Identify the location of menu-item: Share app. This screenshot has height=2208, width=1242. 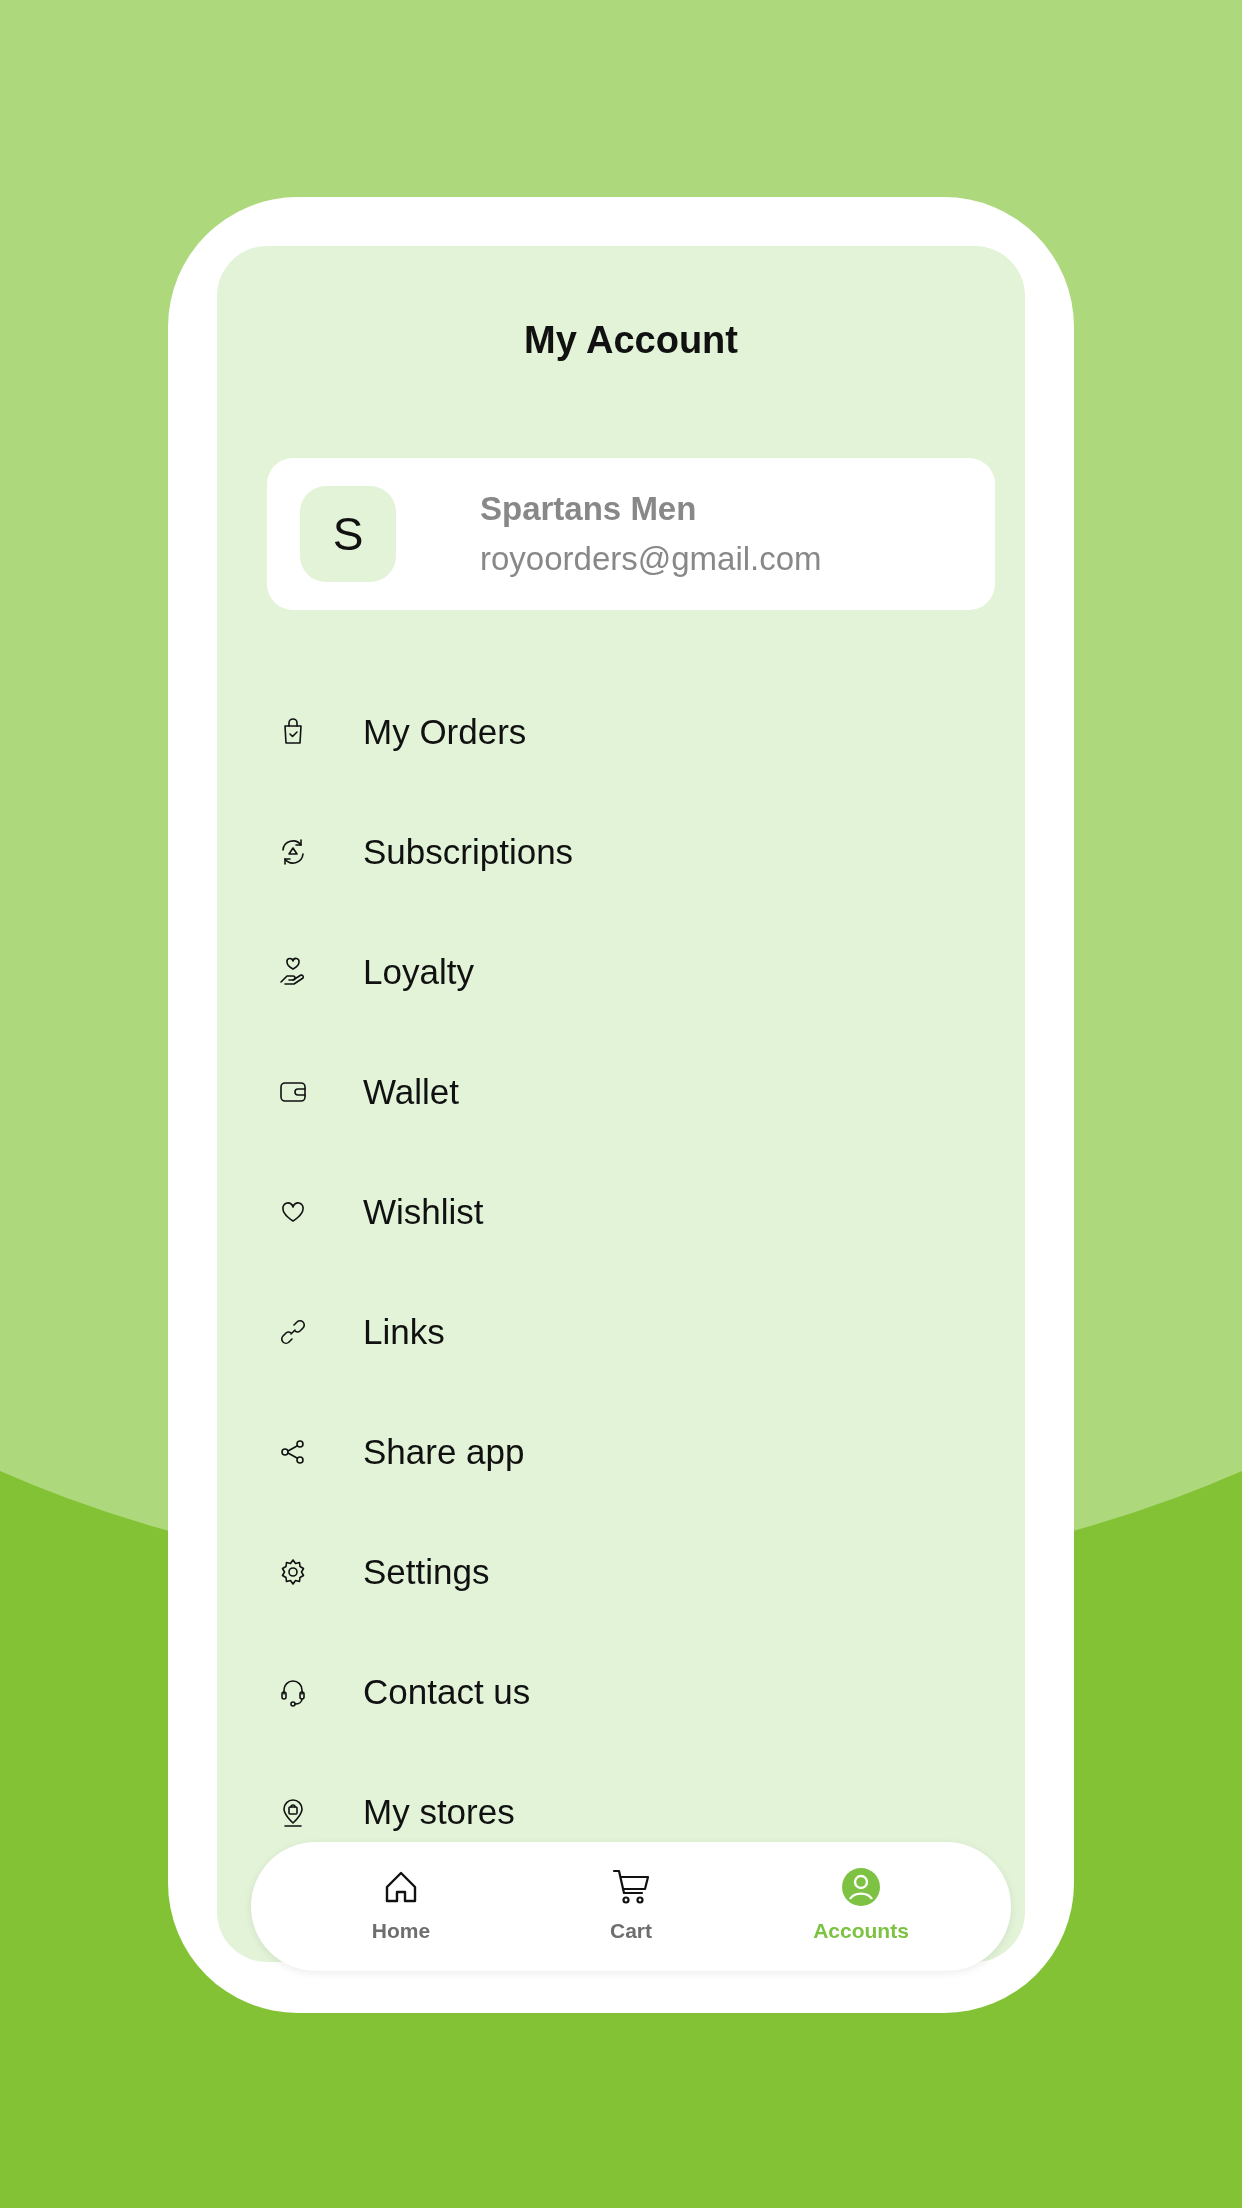
(444, 1452).